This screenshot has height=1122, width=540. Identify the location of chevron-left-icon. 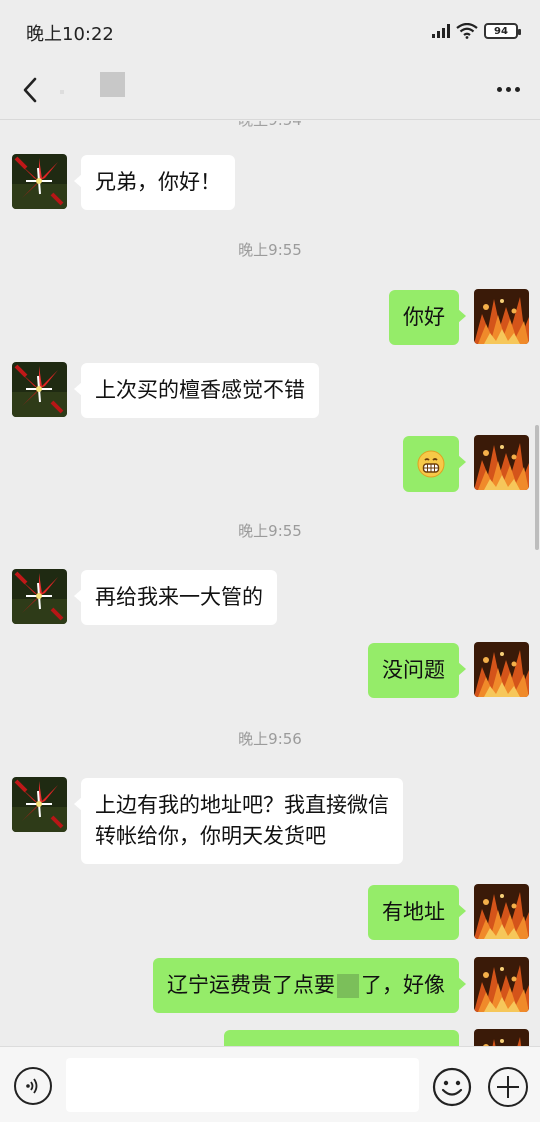
(30, 90).